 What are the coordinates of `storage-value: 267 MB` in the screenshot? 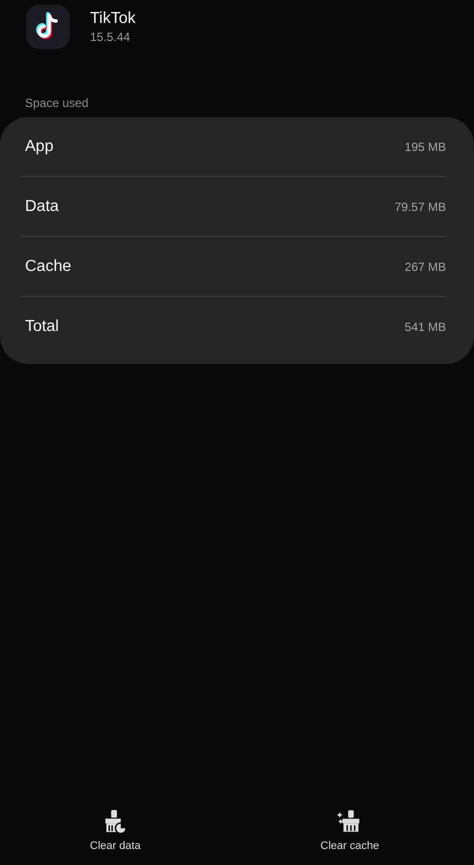 It's located at (425, 267).